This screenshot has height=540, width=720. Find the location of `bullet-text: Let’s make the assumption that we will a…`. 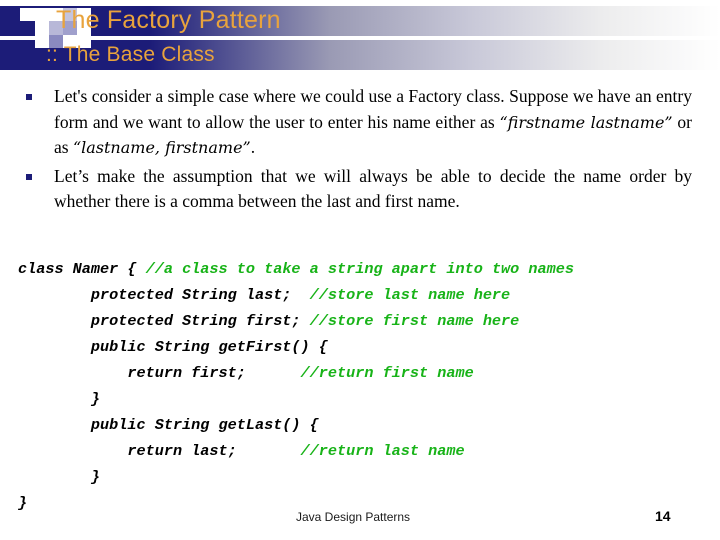

bullet-text: Let’s make the assumption that we will a… is located at coordinates (373, 189).